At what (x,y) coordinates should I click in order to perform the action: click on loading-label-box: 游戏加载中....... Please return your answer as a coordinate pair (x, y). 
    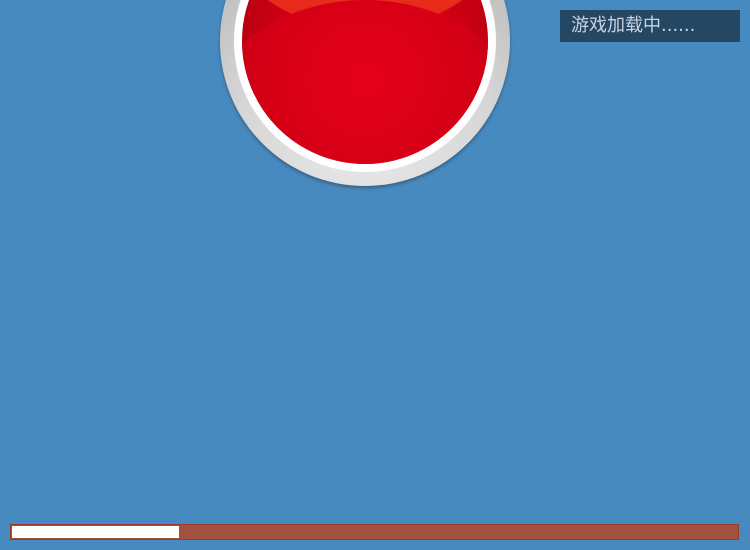
    Looking at the image, I should click on (650, 26).